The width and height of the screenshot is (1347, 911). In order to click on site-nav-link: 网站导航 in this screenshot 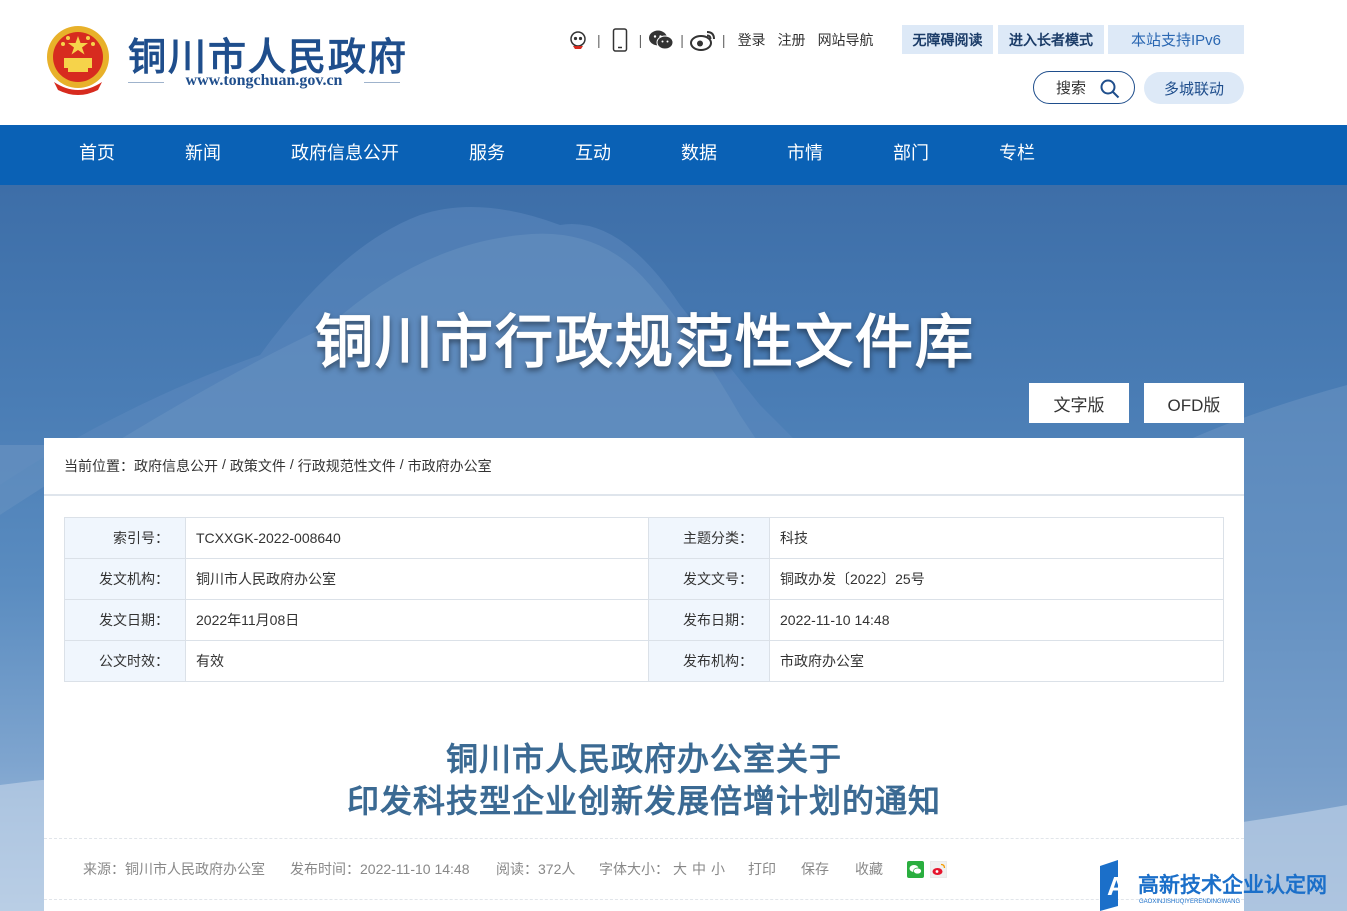, I will do `click(846, 40)`.